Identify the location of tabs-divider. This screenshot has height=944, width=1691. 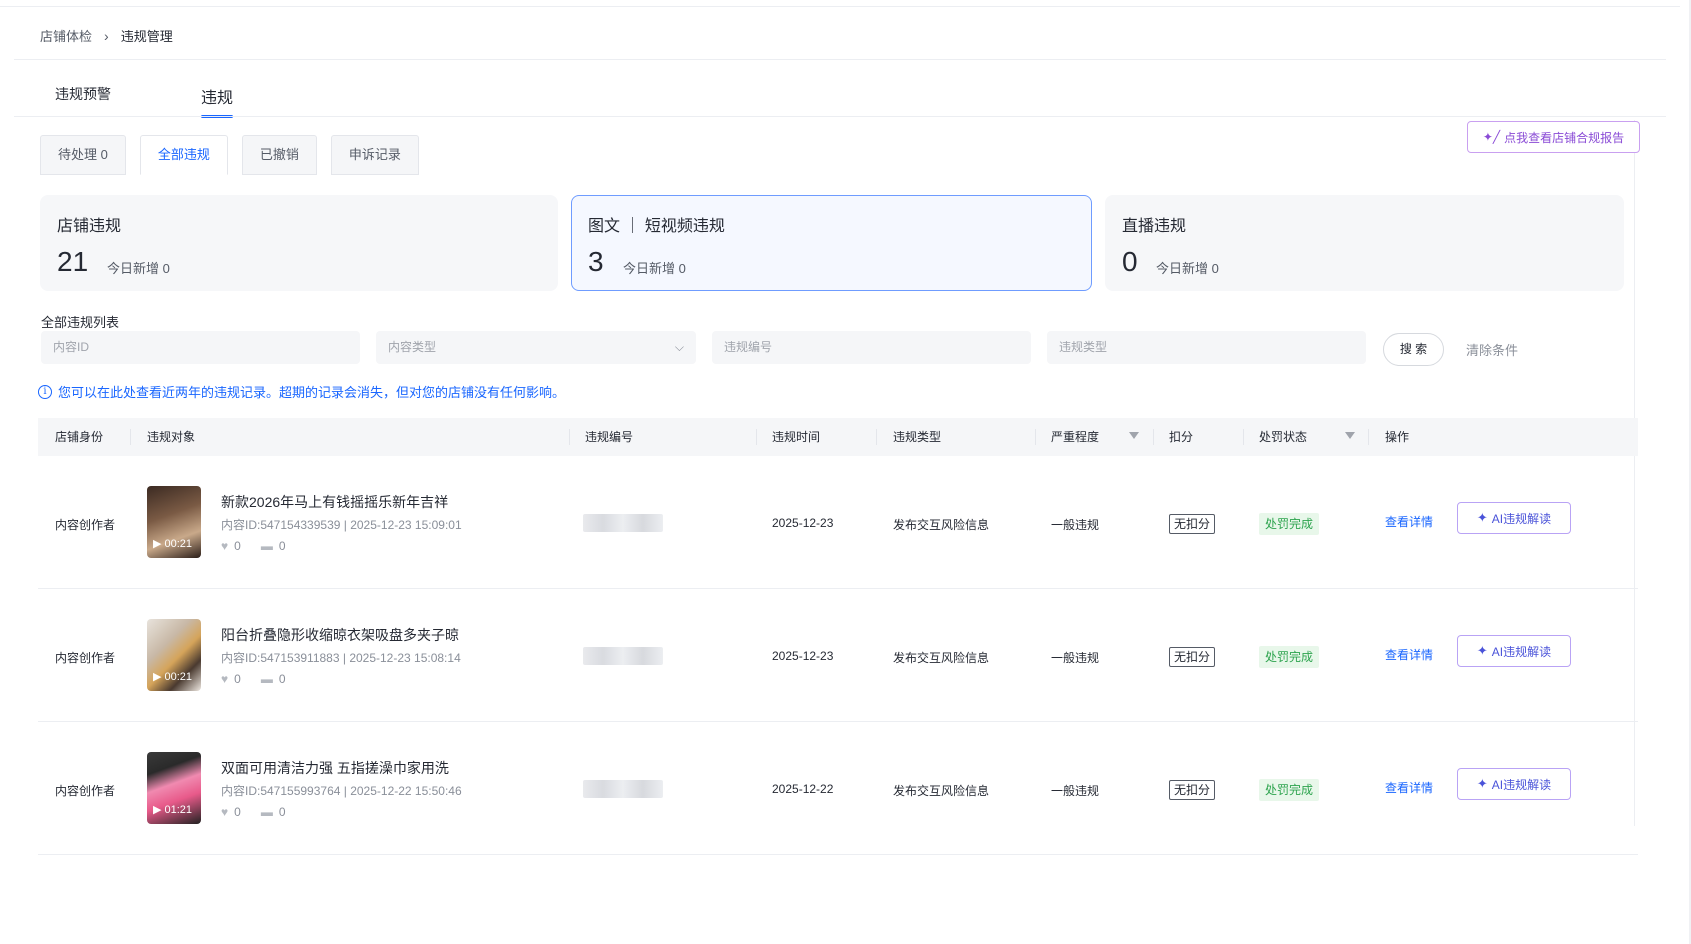
(840, 116).